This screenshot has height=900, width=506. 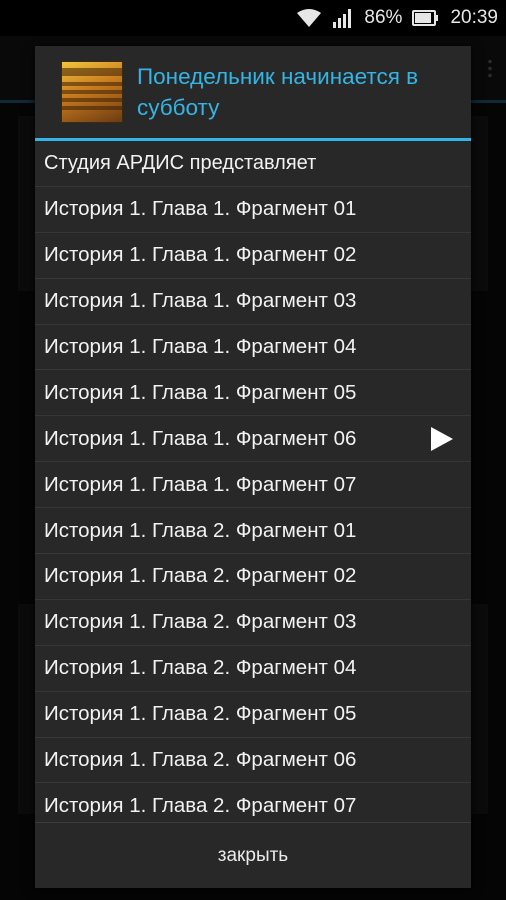 I want to click on list-item-label: История 1. Глава 1. Фрагмент 03, so click(x=200, y=301).